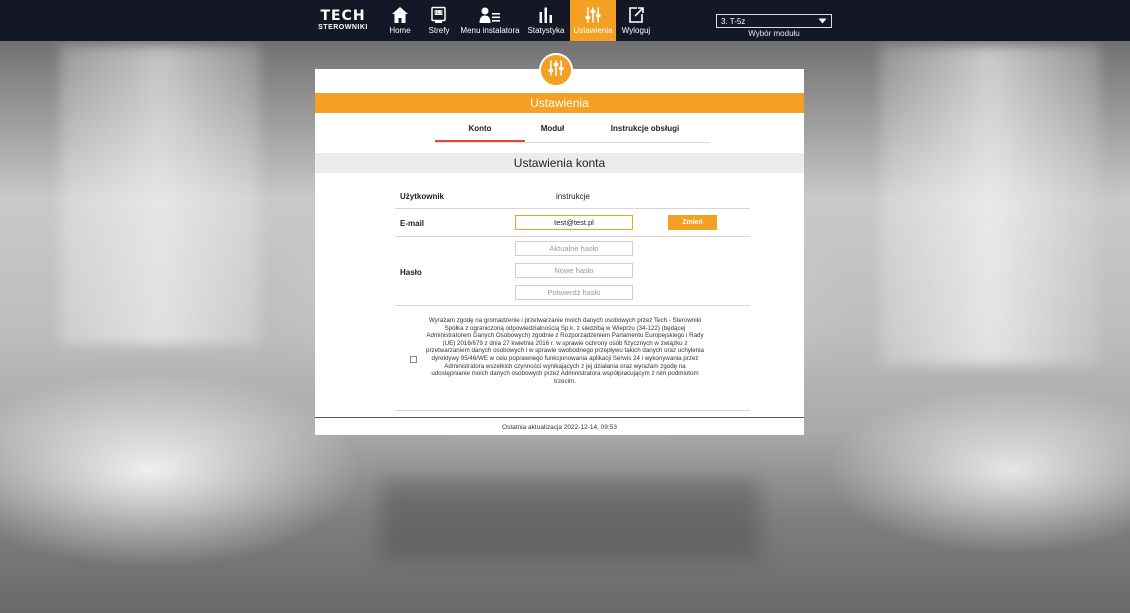 The width and height of the screenshot is (1130, 613). What do you see at coordinates (574, 222) in the screenshot?
I see `email-input: test@test.pl` at bounding box center [574, 222].